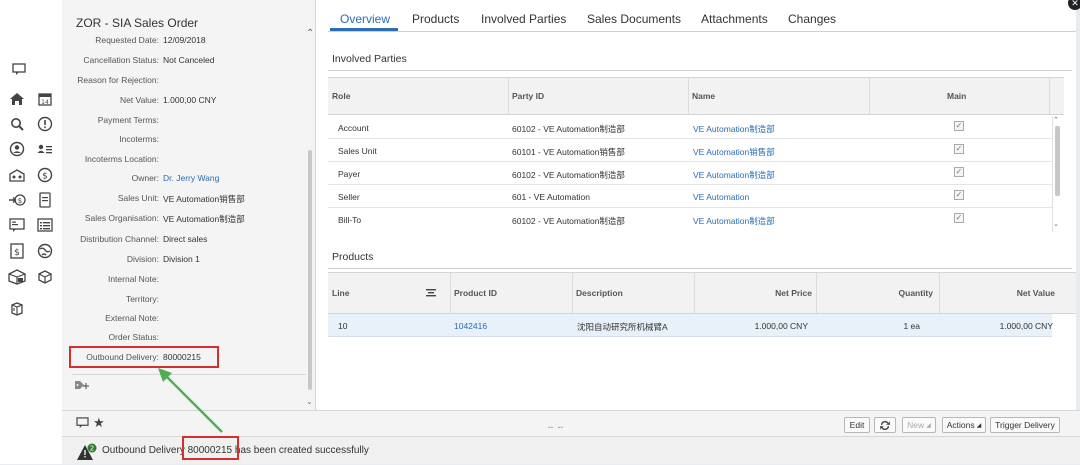 The image size is (1080, 465). What do you see at coordinates (45, 251) in the screenshot?
I see `globe-icon` at bounding box center [45, 251].